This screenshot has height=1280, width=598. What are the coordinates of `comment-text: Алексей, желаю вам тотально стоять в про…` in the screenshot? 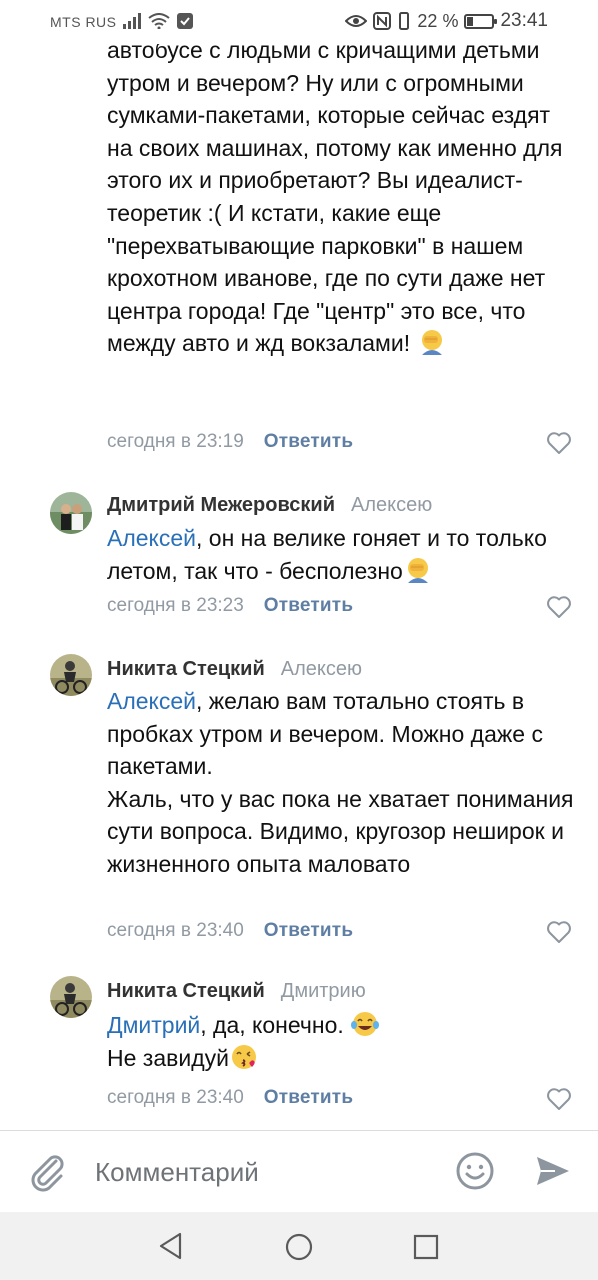 It's located at (340, 782).